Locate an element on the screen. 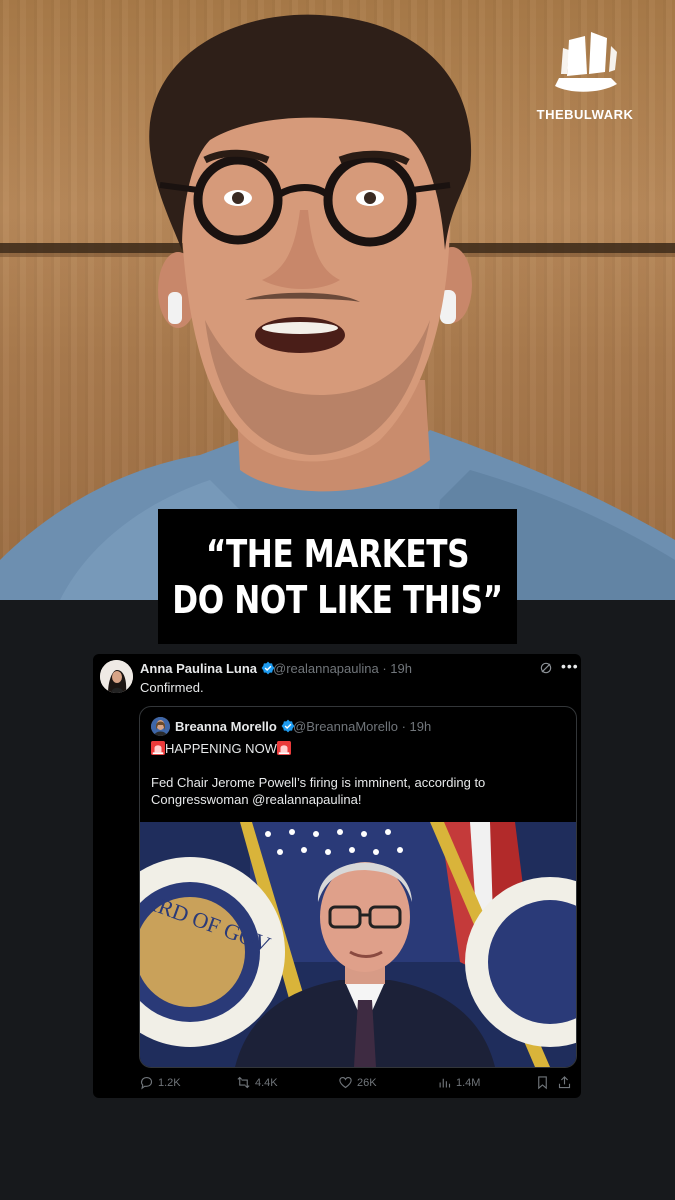 The width and height of the screenshot is (675, 1200). like-button: 26K is located at coordinates (357, 1082).